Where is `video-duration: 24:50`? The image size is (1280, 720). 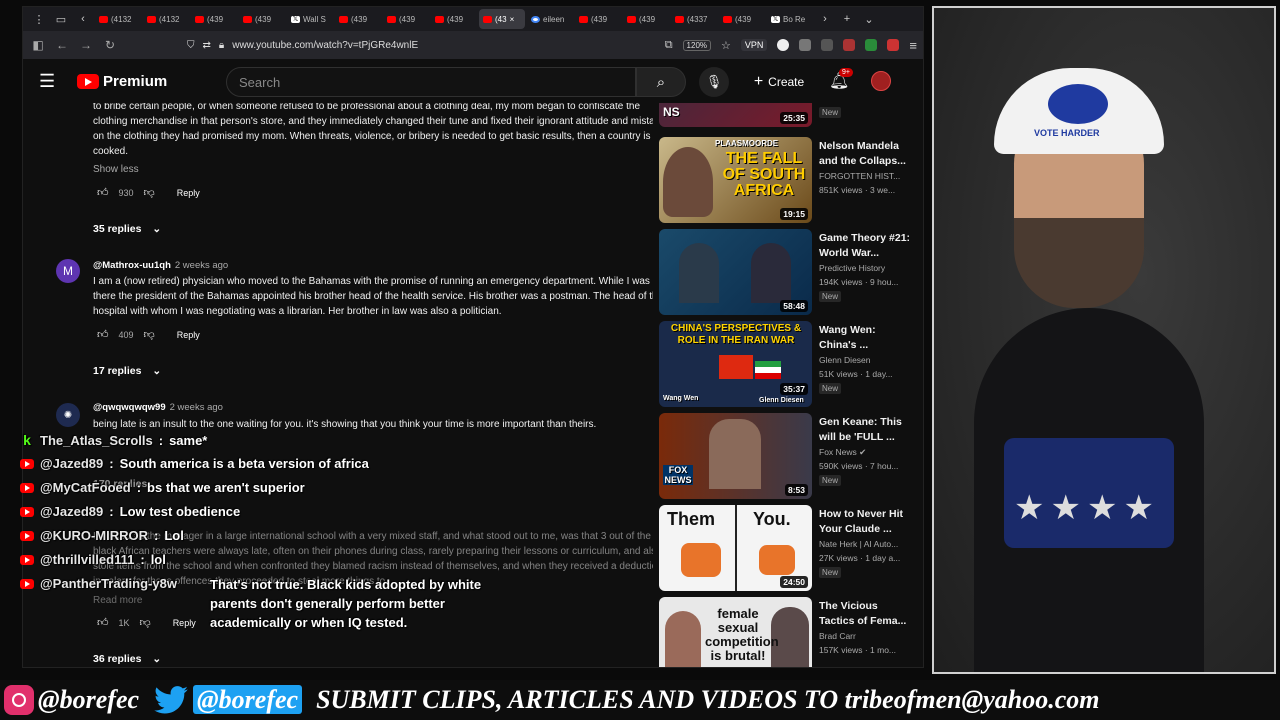 video-duration: 24:50 is located at coordinates (794, 582).